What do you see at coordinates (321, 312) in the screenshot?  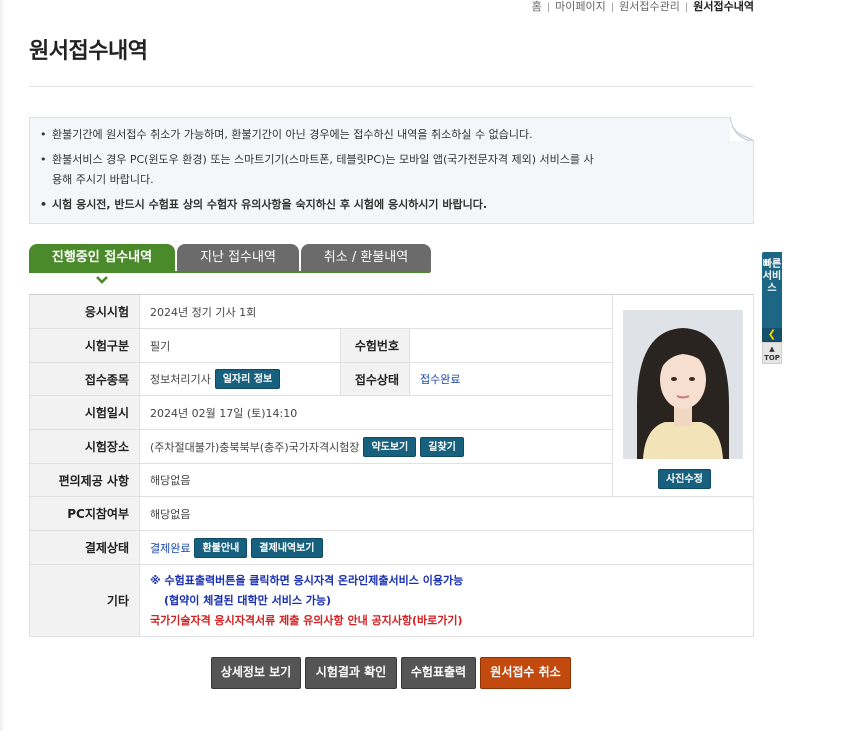 I see `row-exam: 응시시험 2024년 정기 기사 1회` at bounding box center [321, 312].